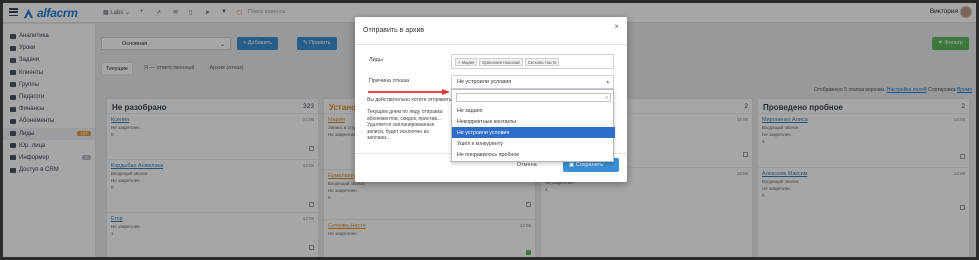  Describe the element at coordinates (409, 100) in the screenshot. I see `archive-question: Вы действительно хотите отправить` at that location.